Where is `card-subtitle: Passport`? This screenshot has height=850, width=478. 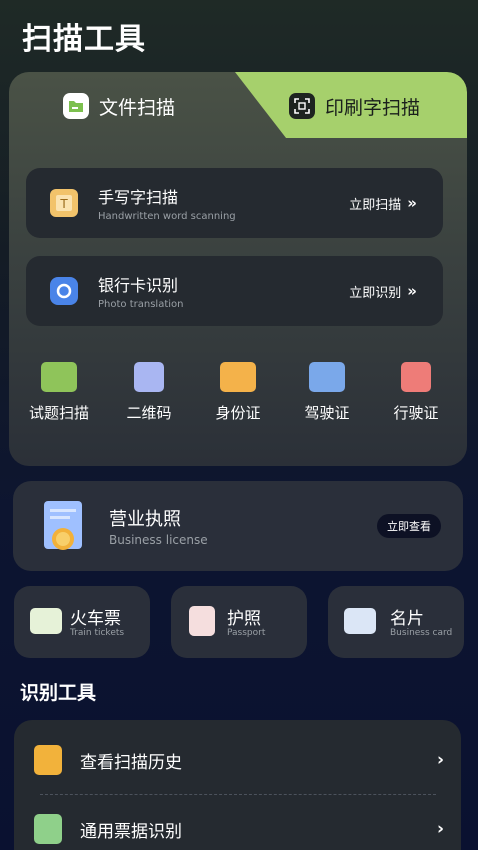
card-subtitle: Passport is located at coordinates (246, 633).